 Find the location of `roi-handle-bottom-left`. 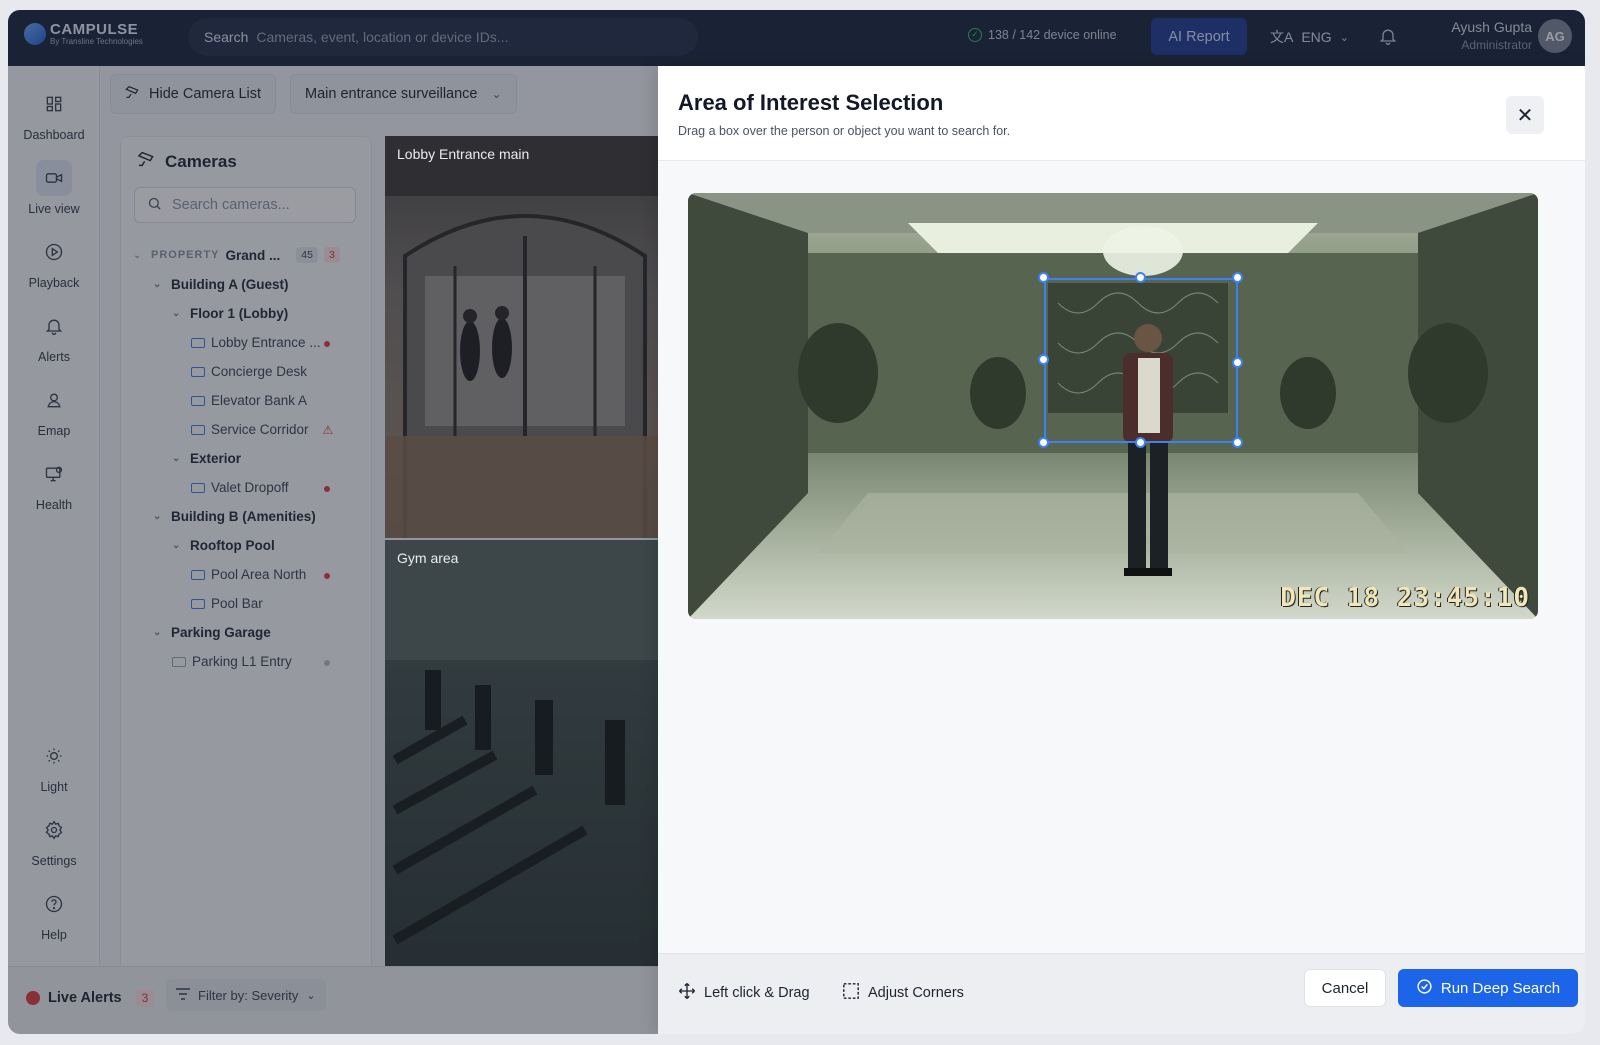

roi-handle-bottom-left is located at coordinates (1043, 442).